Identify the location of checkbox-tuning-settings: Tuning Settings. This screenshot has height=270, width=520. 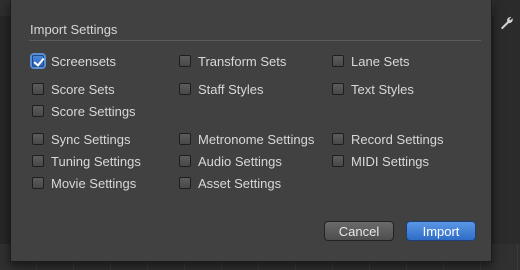
(86, 161).